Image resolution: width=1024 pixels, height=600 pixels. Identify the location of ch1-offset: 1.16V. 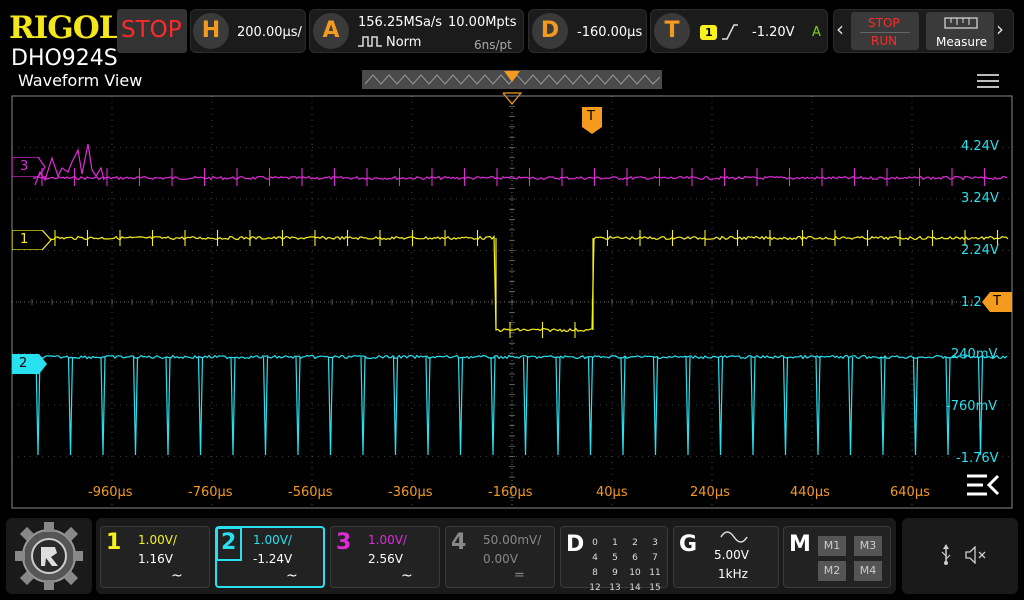
(155, 559).